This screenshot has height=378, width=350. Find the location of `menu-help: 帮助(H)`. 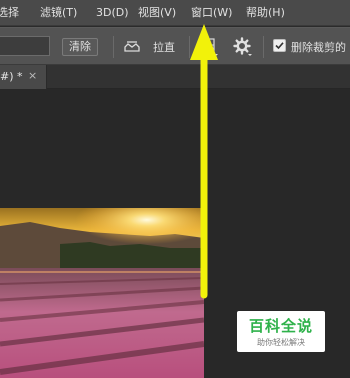

menu-help: 帮助(H) is located at coordinates (265, 13).